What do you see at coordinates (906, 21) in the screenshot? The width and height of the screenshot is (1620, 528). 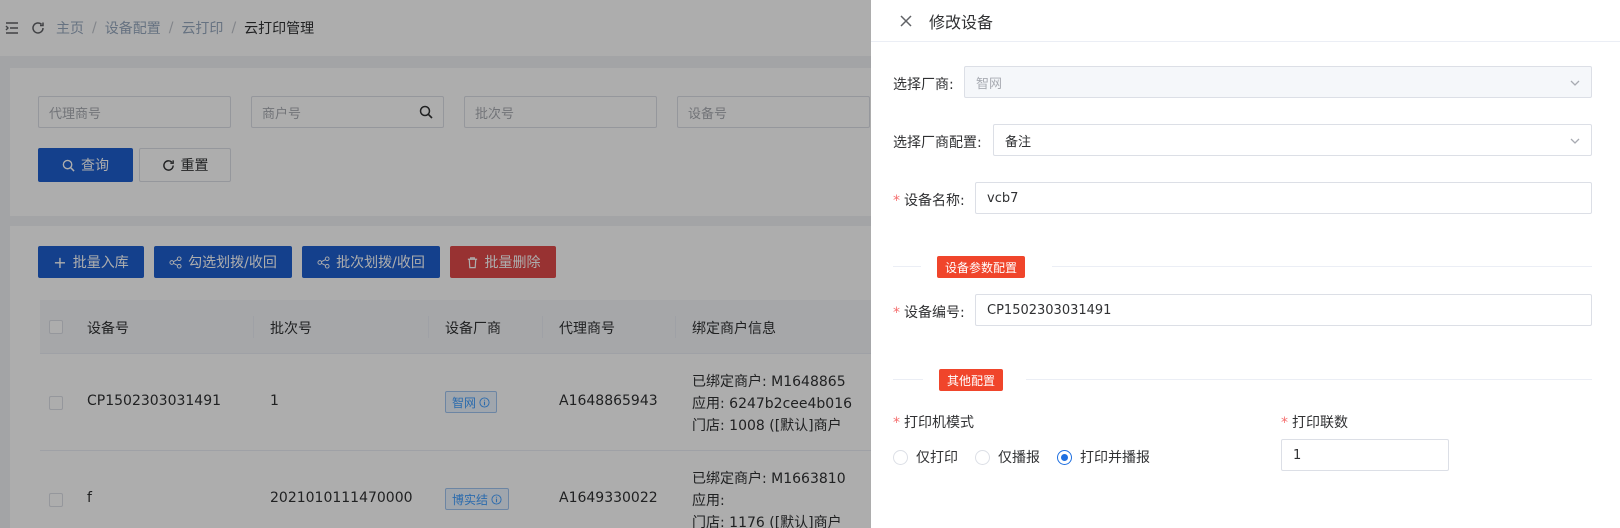 I see `close-icon` at bounding box center [906, 21].